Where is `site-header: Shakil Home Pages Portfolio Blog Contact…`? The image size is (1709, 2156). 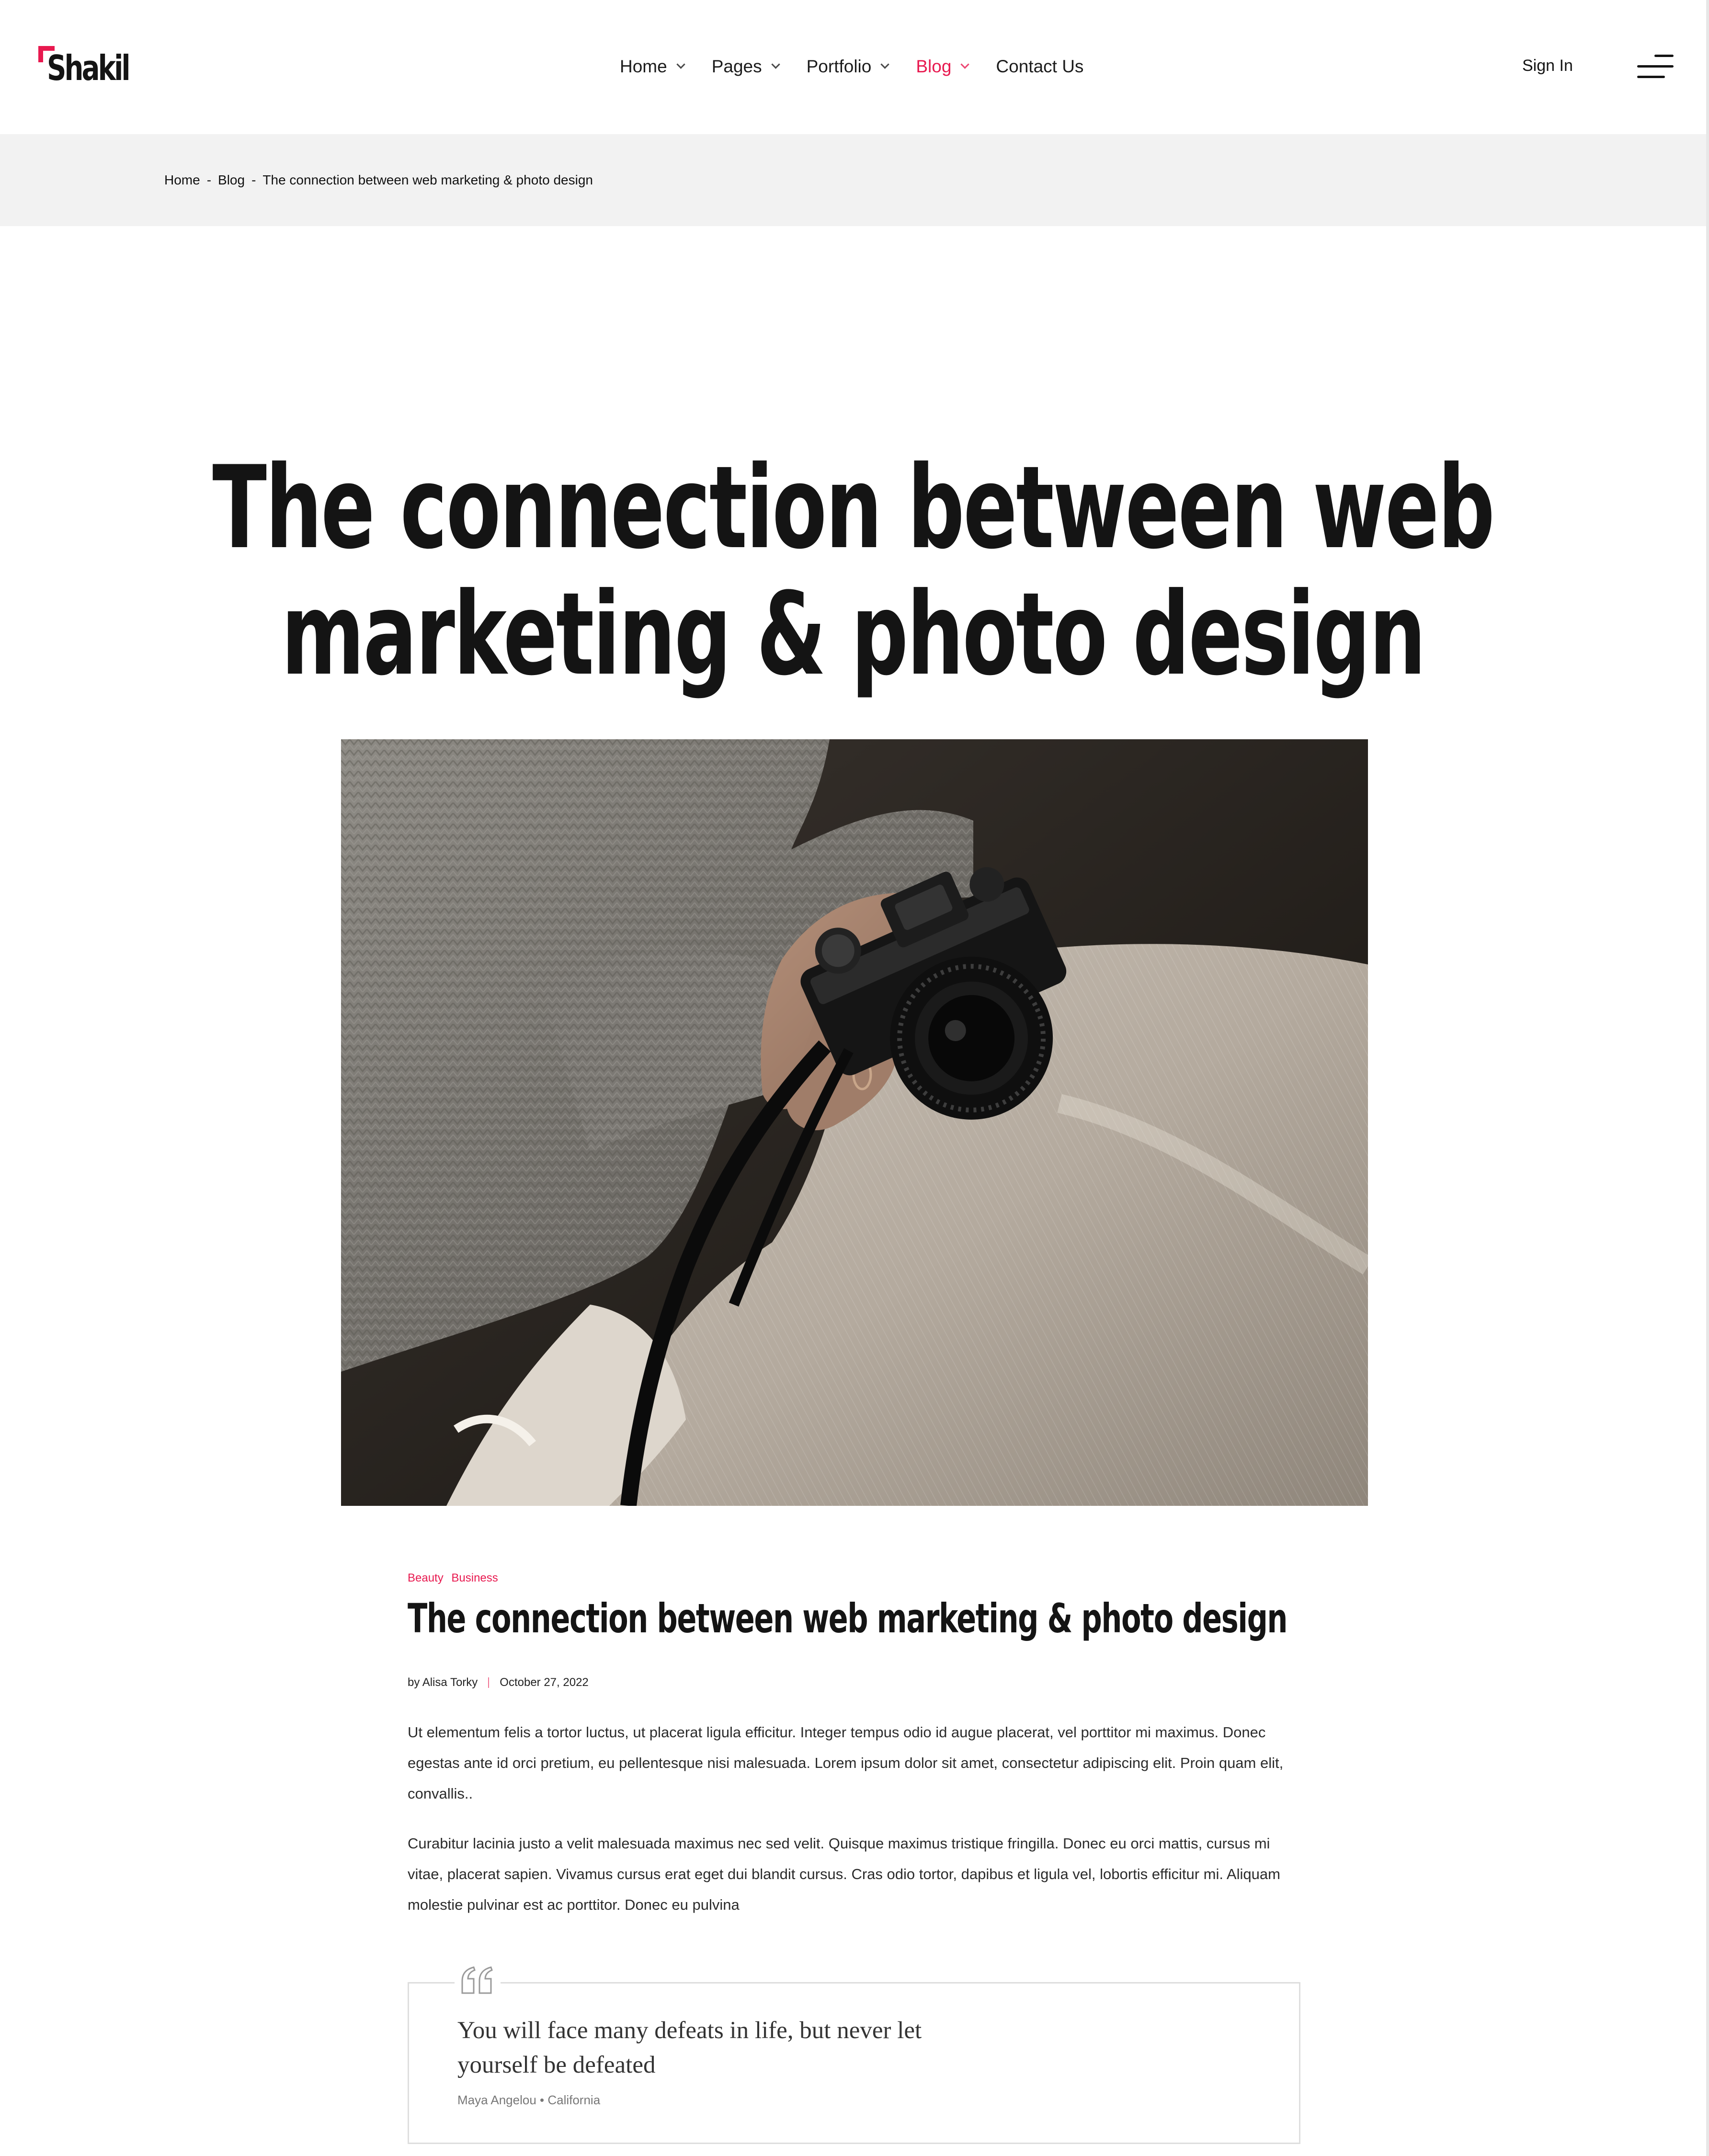
site-header: Shakil Home Pages Portfolio Blog Contact… is located at coordinates (853, 67).